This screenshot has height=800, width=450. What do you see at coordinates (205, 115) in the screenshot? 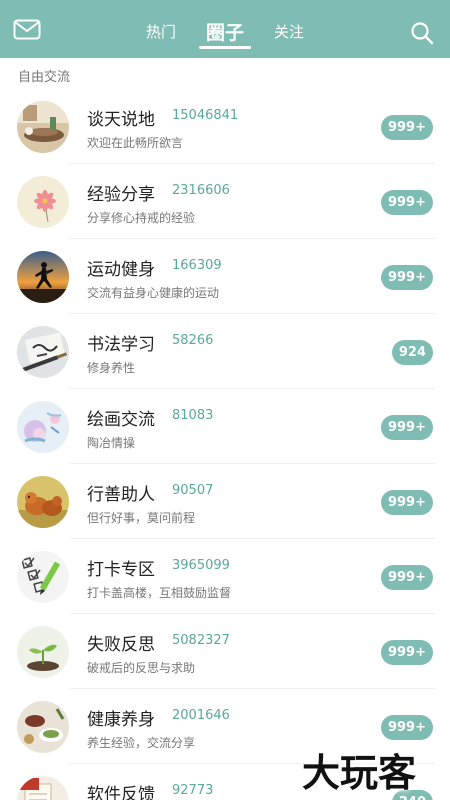
I see `circle-member-count: 15046841` at bounding box center [205, 115].